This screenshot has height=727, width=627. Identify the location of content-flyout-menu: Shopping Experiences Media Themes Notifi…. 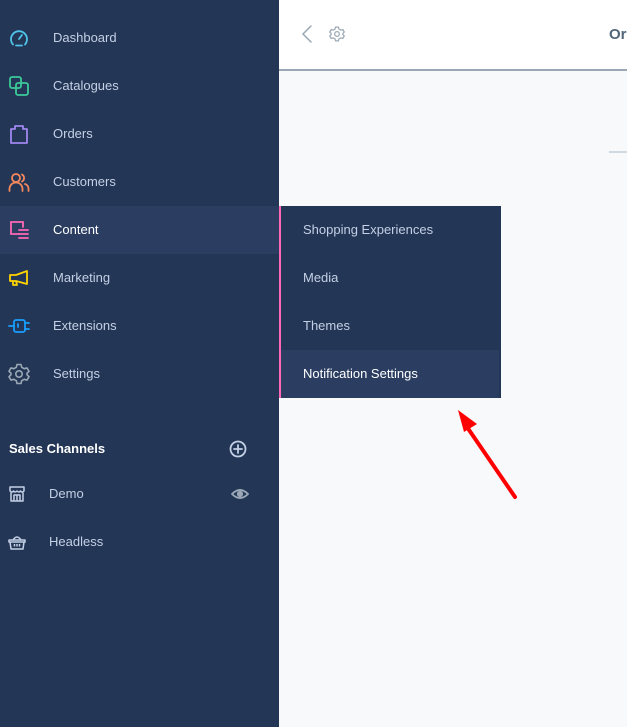
(390, 302).